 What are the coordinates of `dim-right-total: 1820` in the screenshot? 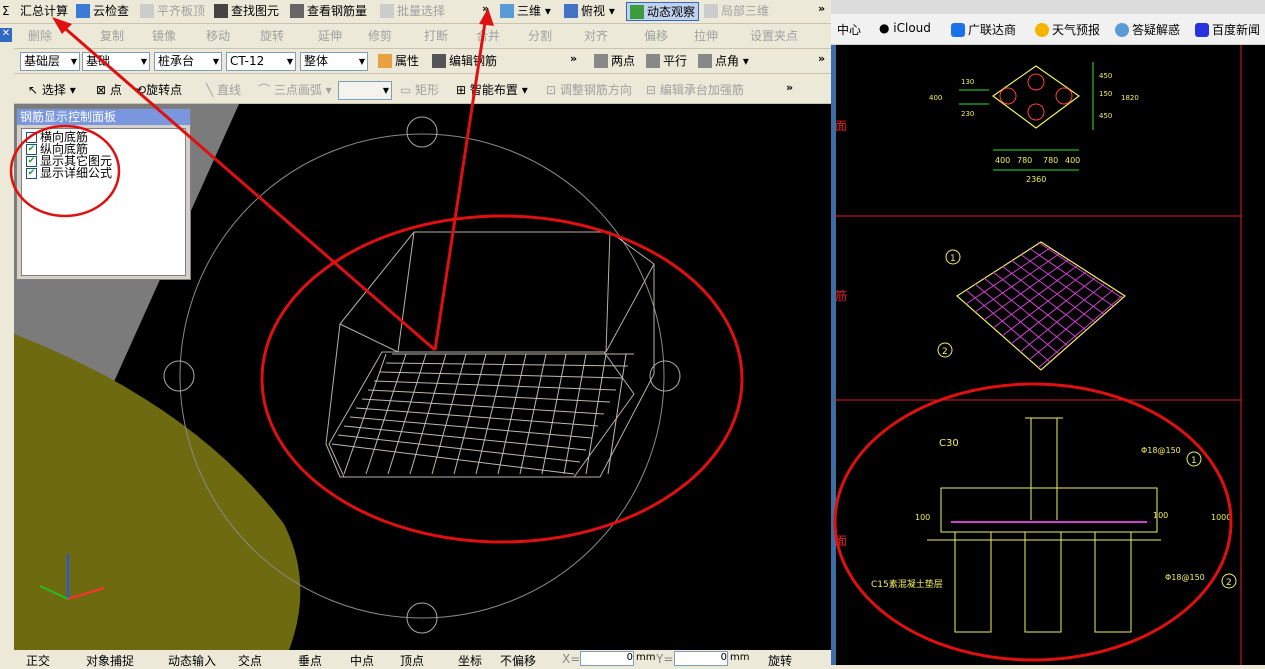 It's located at (1130, 98).